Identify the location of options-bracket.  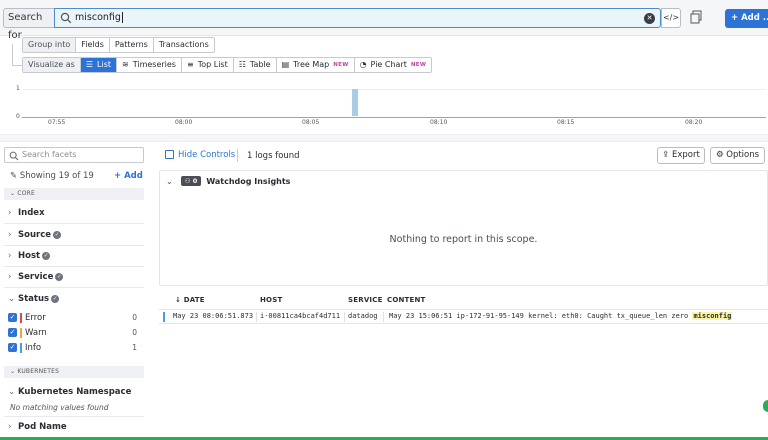
(17, 55).